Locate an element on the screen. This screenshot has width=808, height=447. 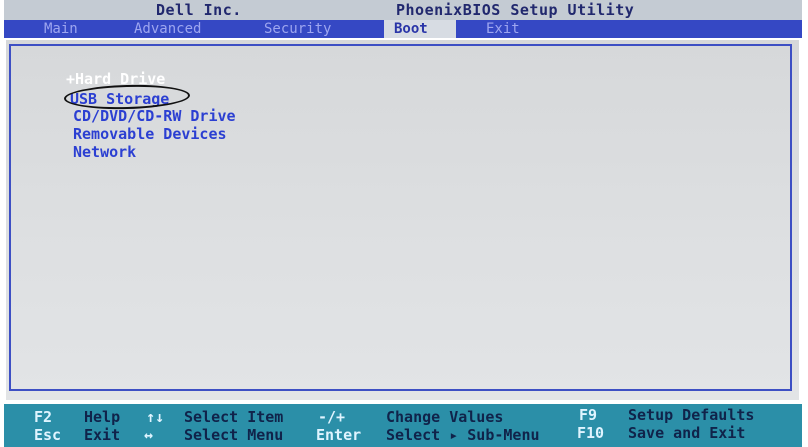
change-values-label: Change Values is located at coordinates (445, 417).